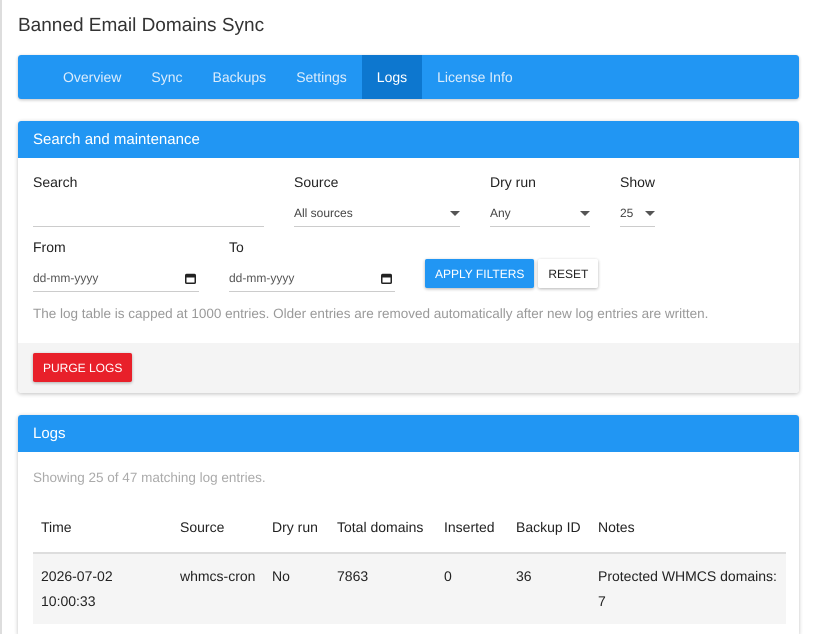 This screenshot has height=634, width=813. Describe the element at coordinates (472, 588) in the screenshot. I see `table-cell: 0` at that location.